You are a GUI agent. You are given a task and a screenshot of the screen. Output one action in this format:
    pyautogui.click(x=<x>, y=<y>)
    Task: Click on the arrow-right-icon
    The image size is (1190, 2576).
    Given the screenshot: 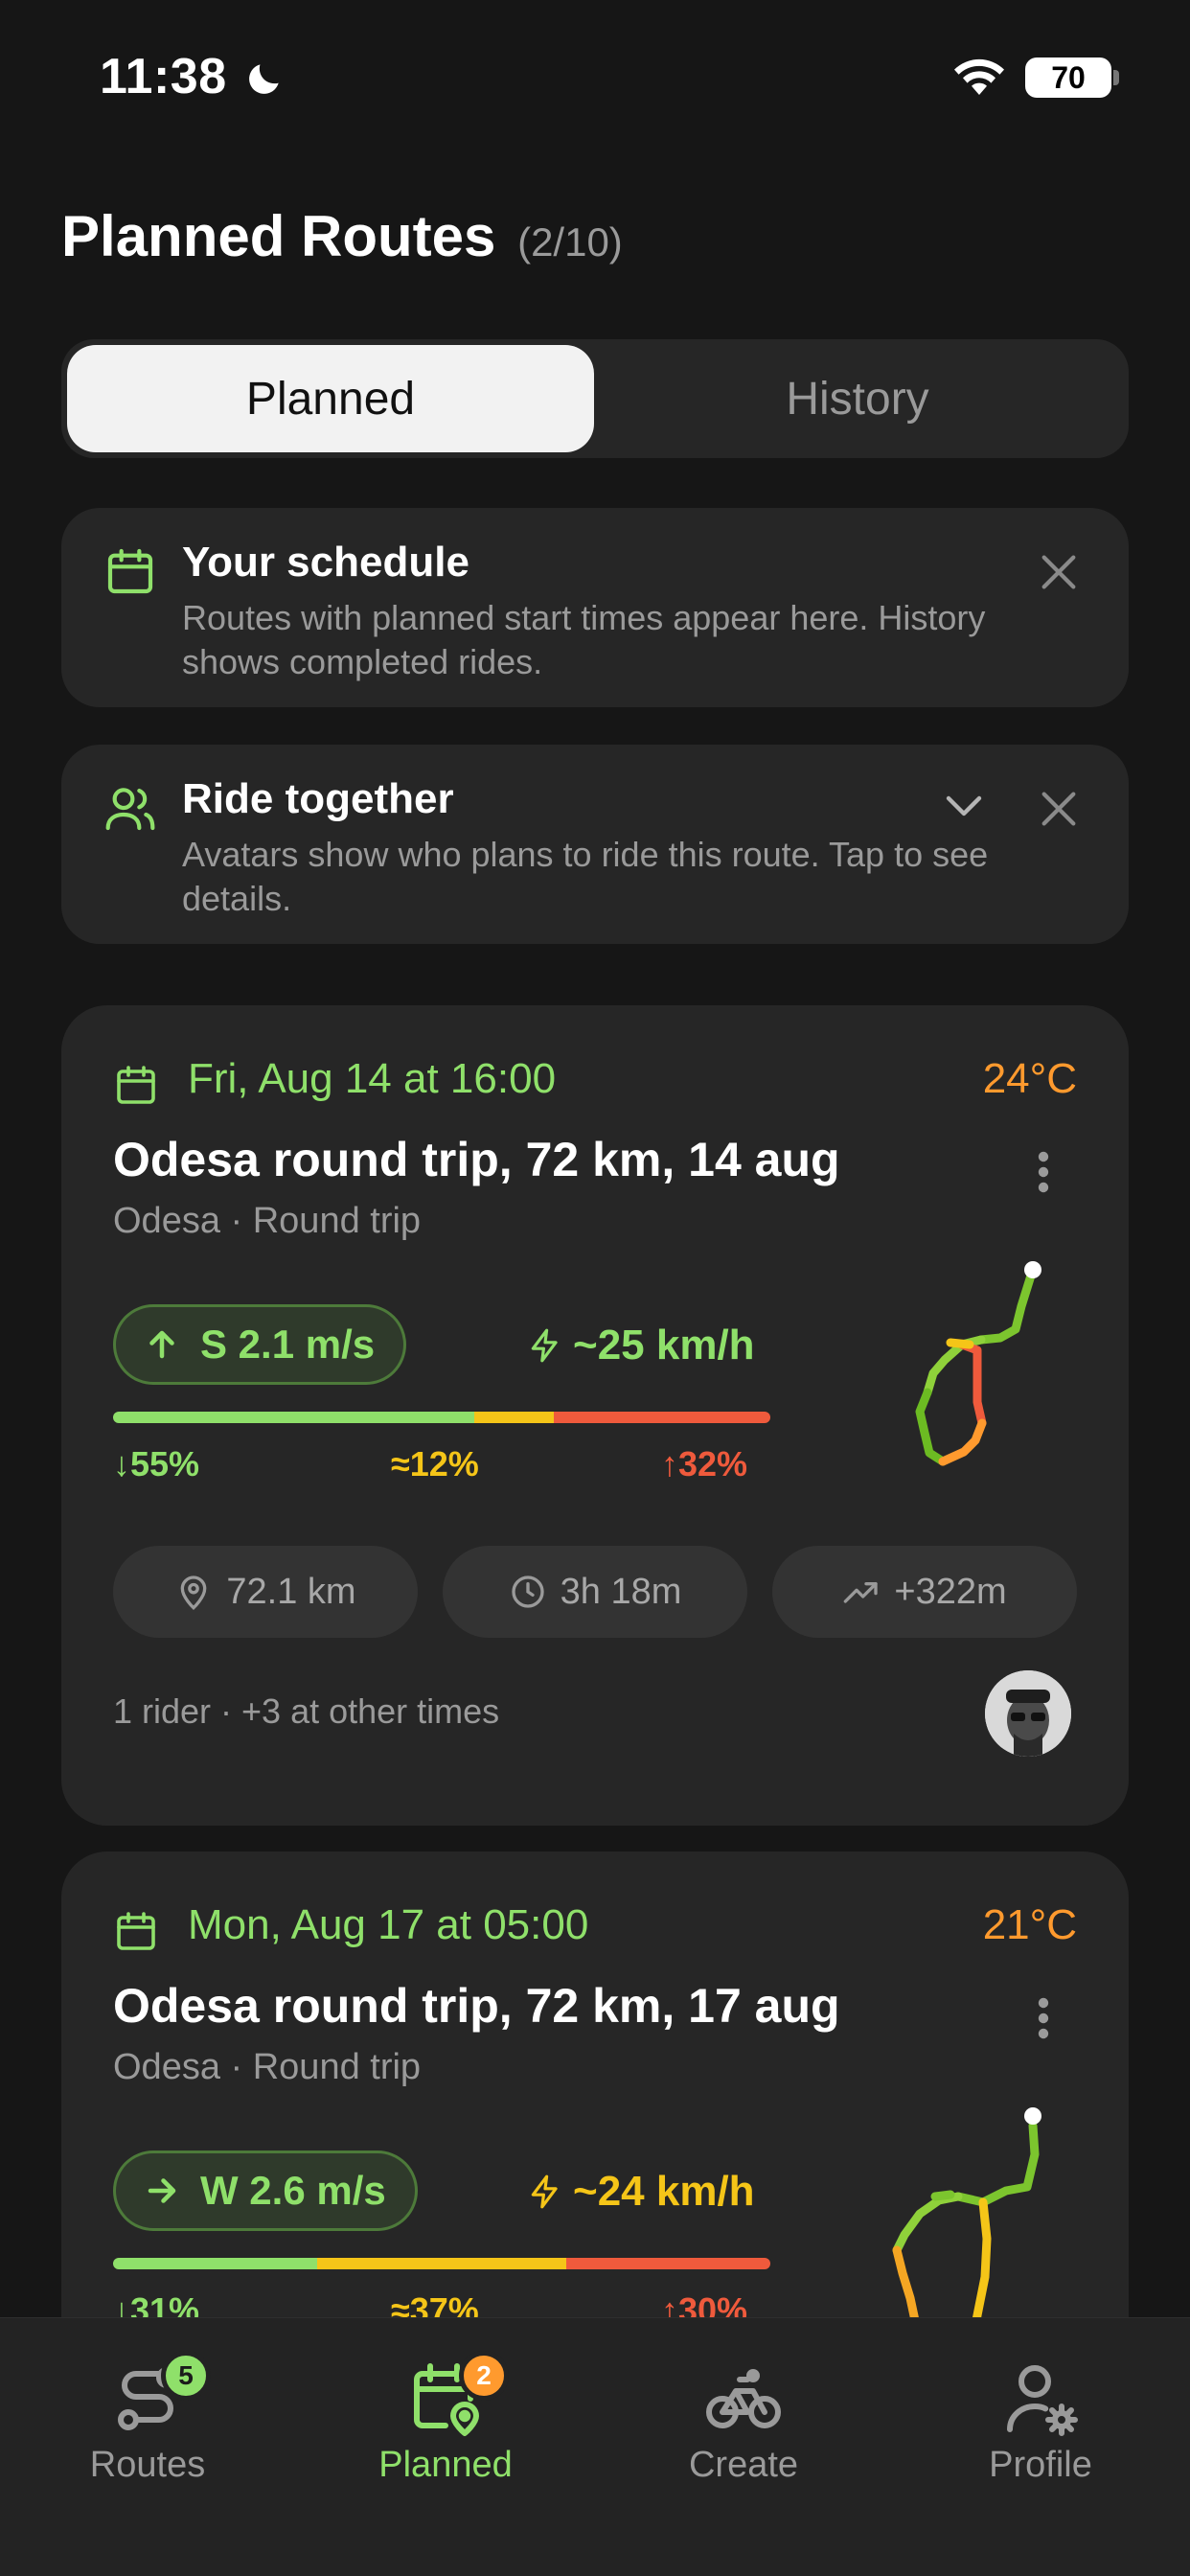 What is the action you would take?
    pyautogui.click(x=162, y=2190)
    